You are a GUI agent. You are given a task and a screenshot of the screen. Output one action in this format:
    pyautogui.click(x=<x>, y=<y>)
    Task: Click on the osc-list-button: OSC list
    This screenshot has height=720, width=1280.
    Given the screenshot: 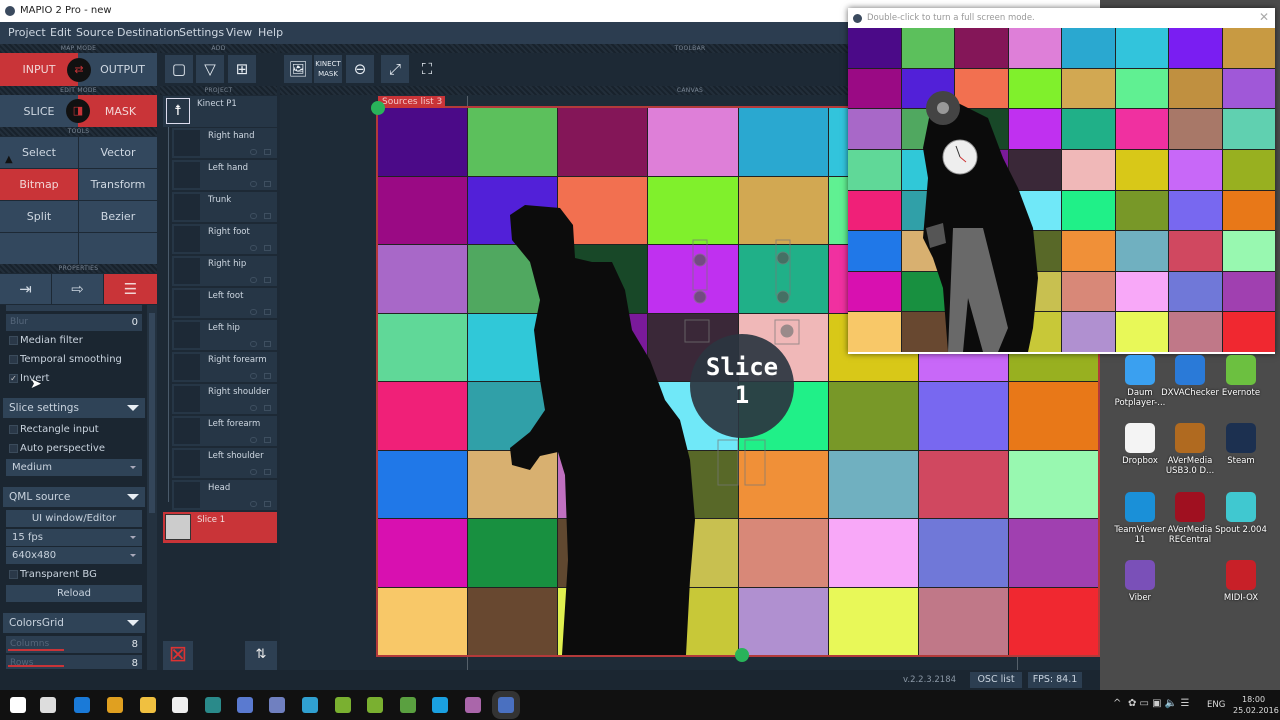 What is the action you would take?
    pyautogui.click(x=996, y=680)
    